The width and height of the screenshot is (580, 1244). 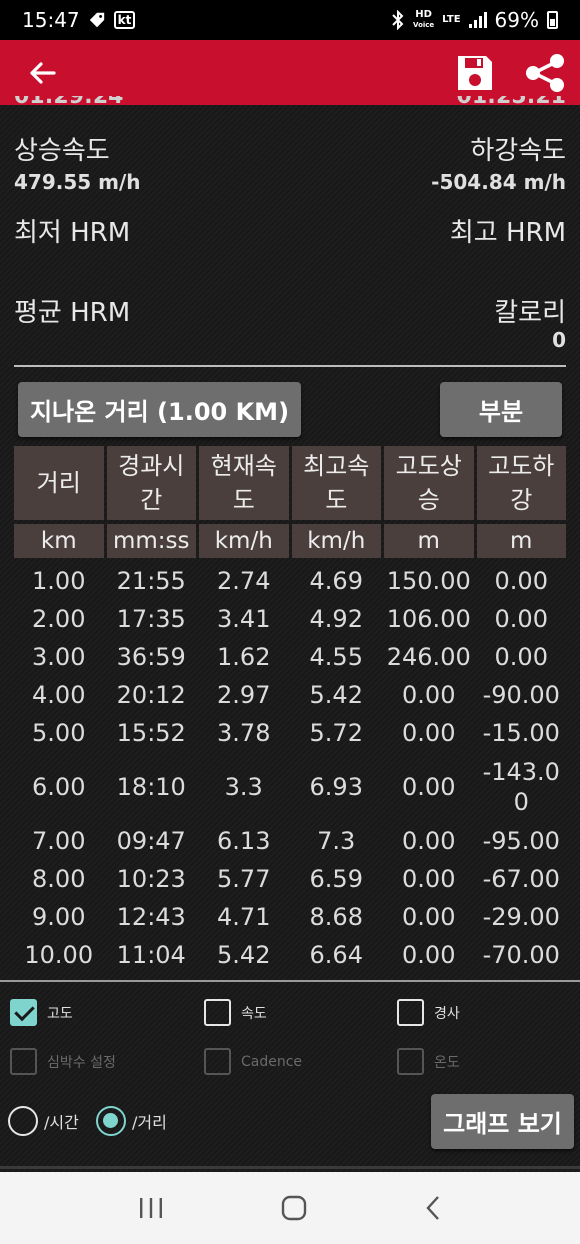 What do you see at coordinates (521, 955) in the screenshot?
I see `cell-elevation-loss: -70.00` at bounding box center [521, 955].